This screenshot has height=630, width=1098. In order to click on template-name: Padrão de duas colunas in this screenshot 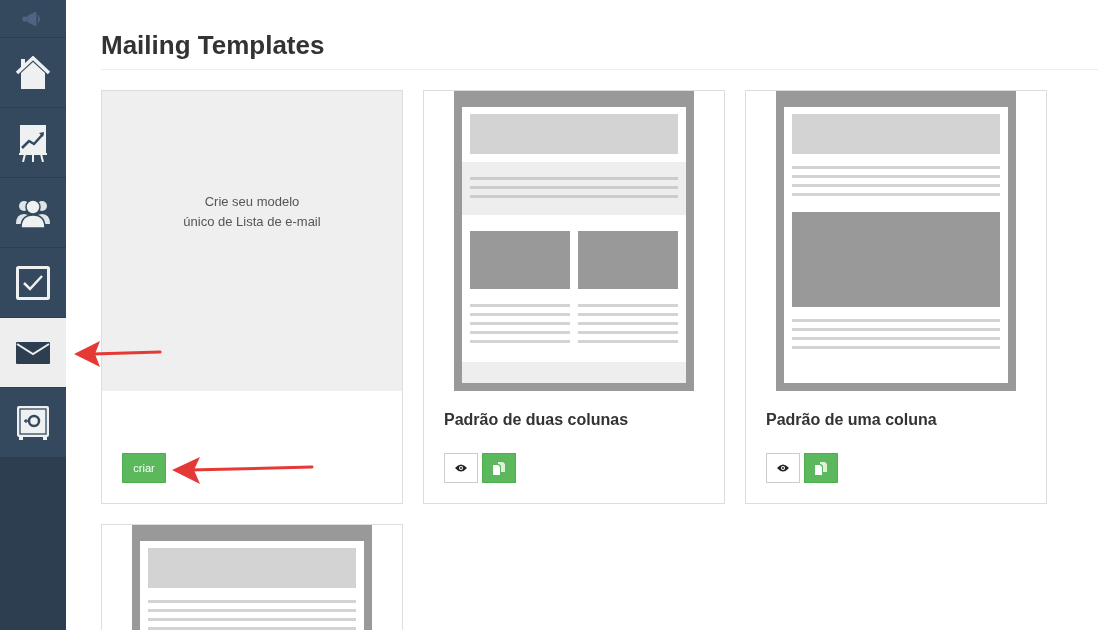, I will do `click(536, 420)`.